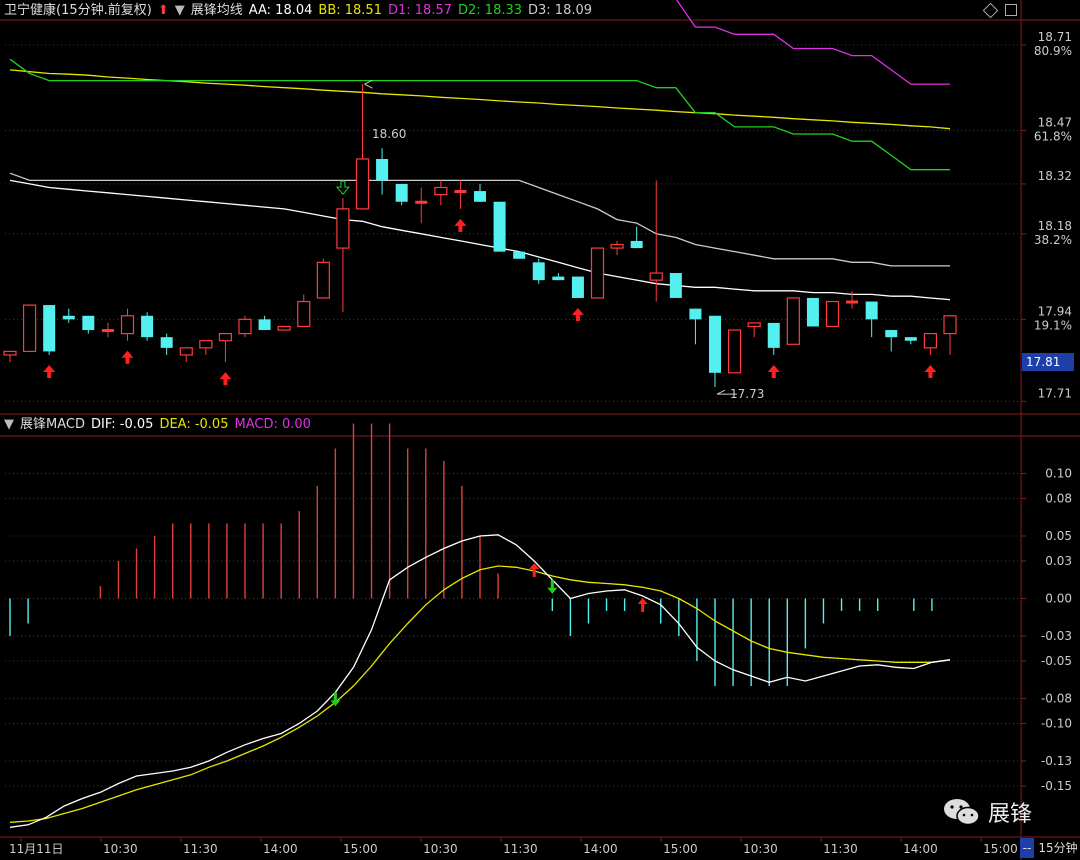 The width and height of the screenshot is (1080, 860). What do you see at coordinates (368, 84) in the screenshot?
I see `high-marker` at bounding box center [368, 84].